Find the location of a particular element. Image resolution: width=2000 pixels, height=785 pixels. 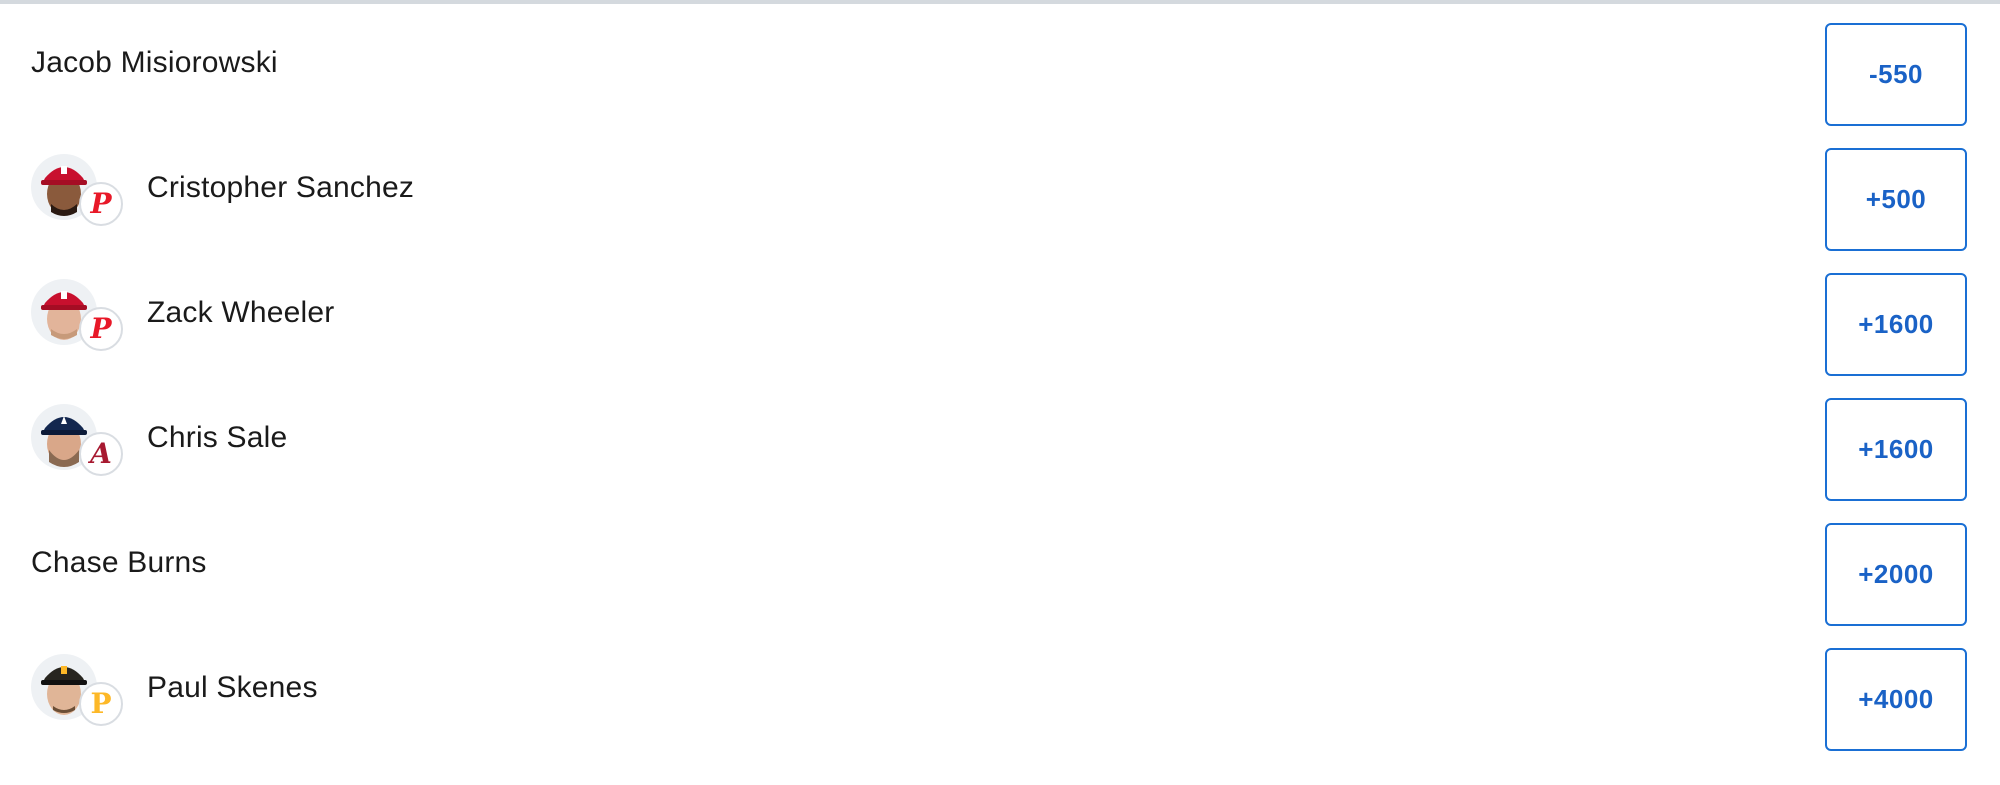

player-name: Chase Burns is located at coordinates (119, 562).